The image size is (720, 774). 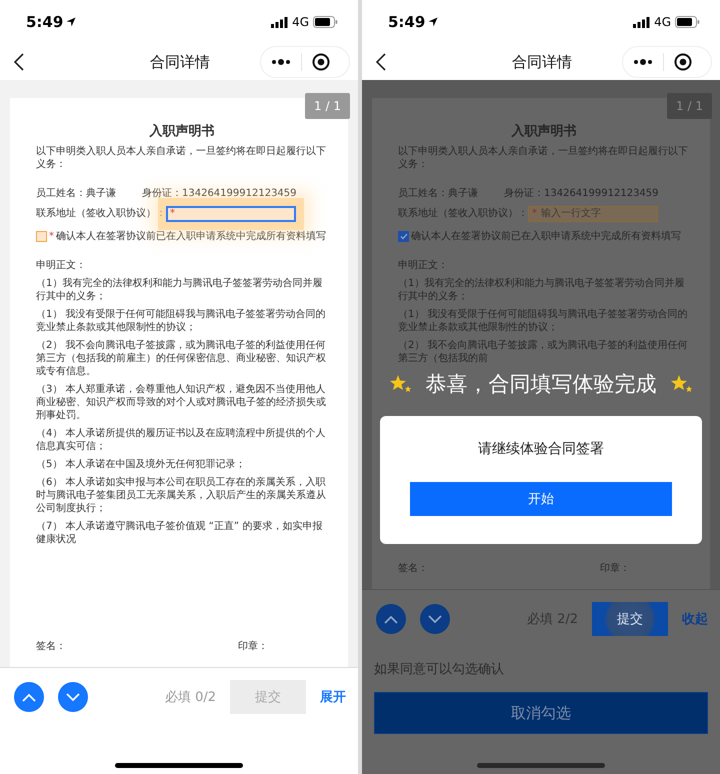 I want to click on clause-text: （7） 本人承诺遵守腾讯电子签价值观 “正直” 的要求，如实申报健康状况, so click(x=180, y=533).